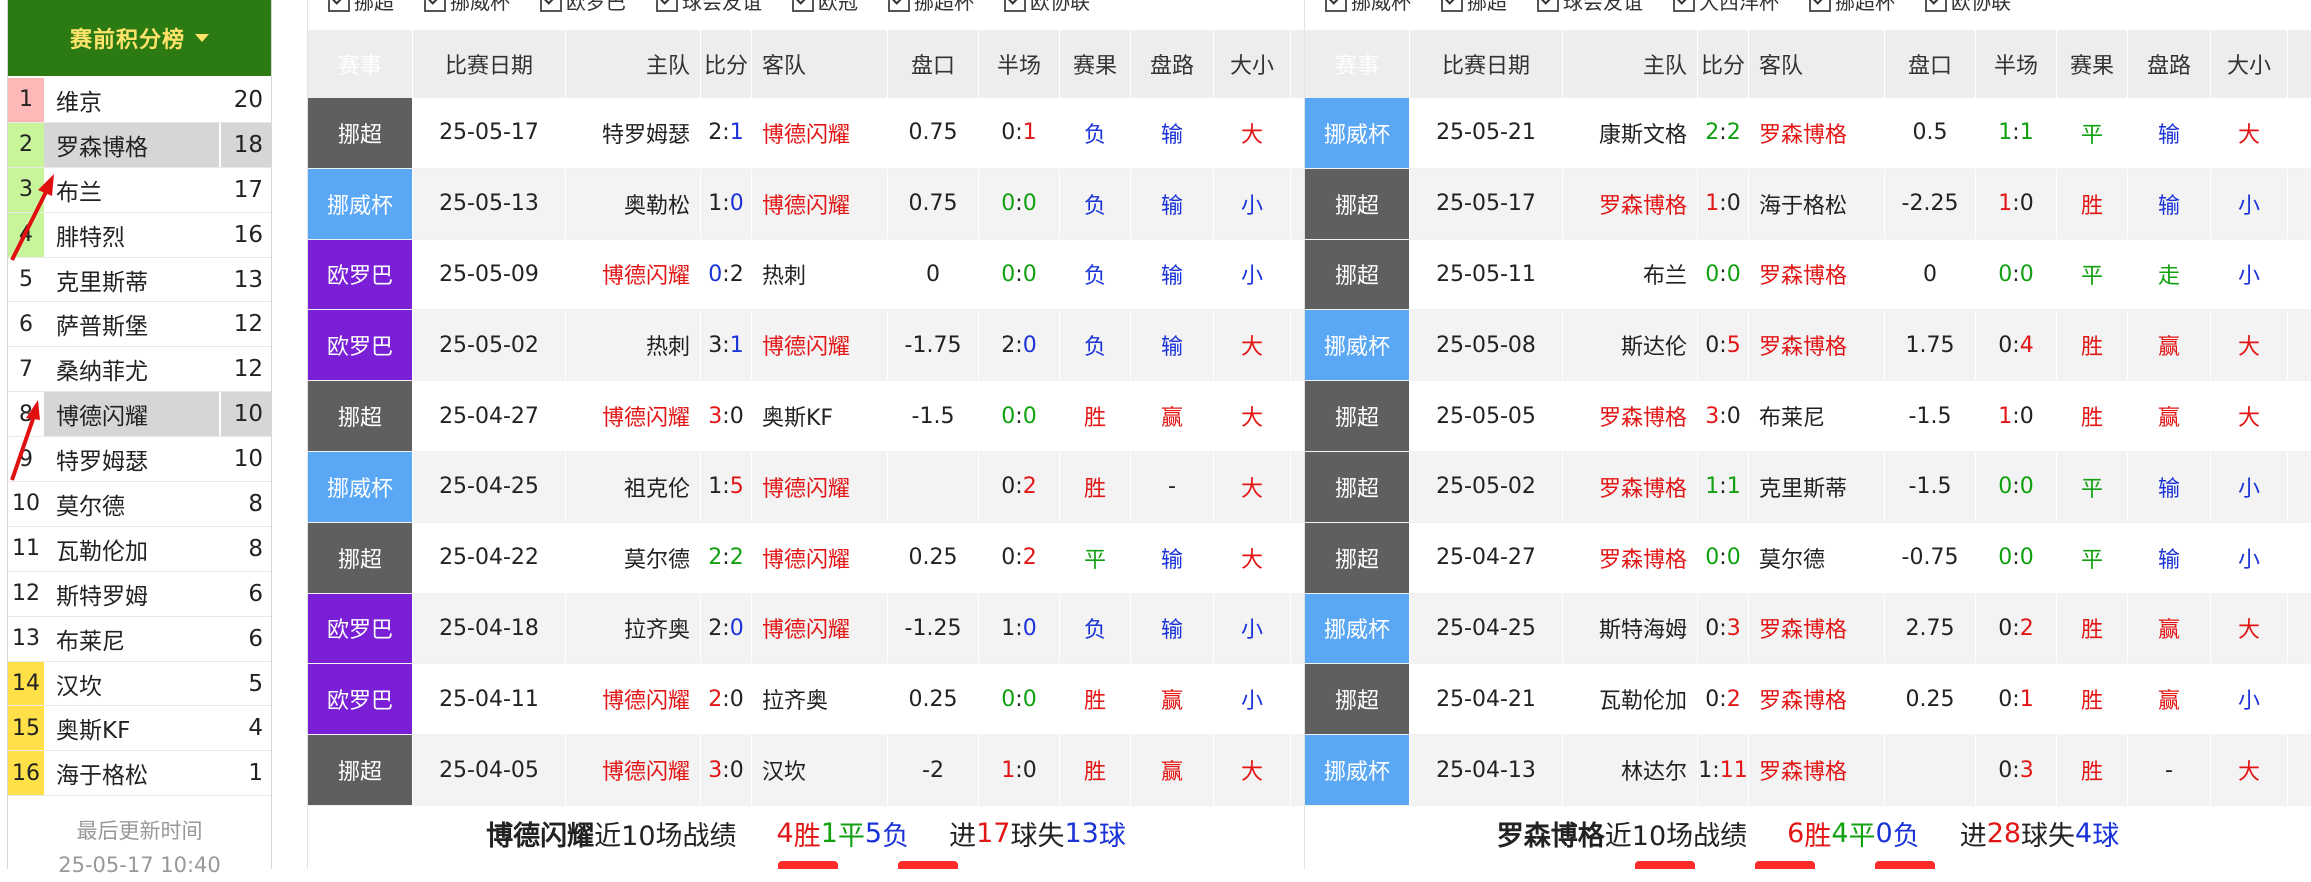 This screenshot has height=882, width=2311. Describe the element at coordinates (820, 274) in the screenshot. I see `away-team: 热刺` at that location.